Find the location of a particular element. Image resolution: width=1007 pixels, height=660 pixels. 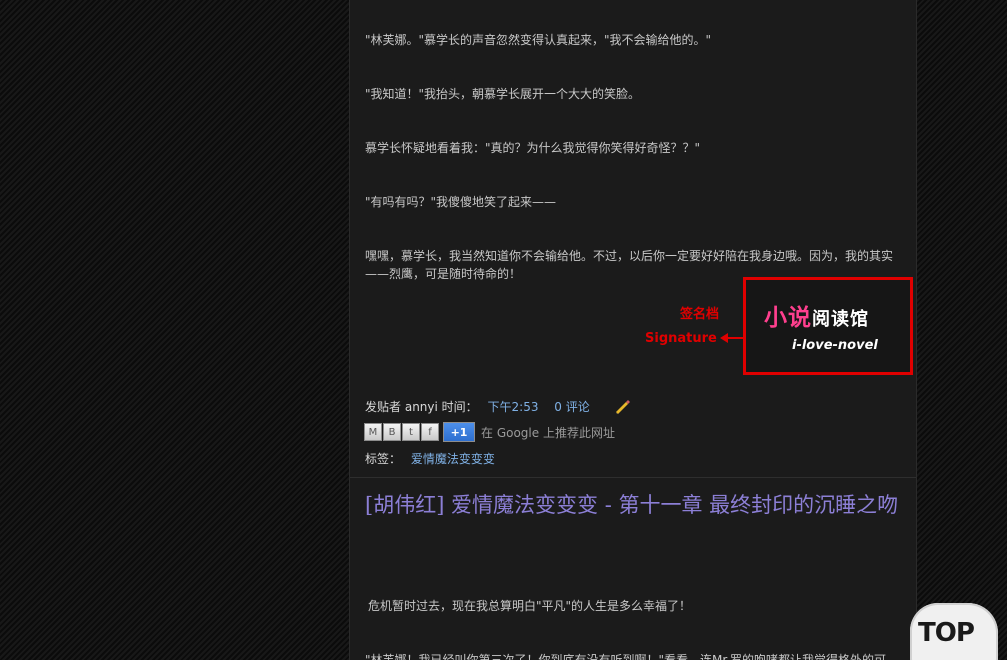

author-name: annyi is located at coordinates (421, 407).